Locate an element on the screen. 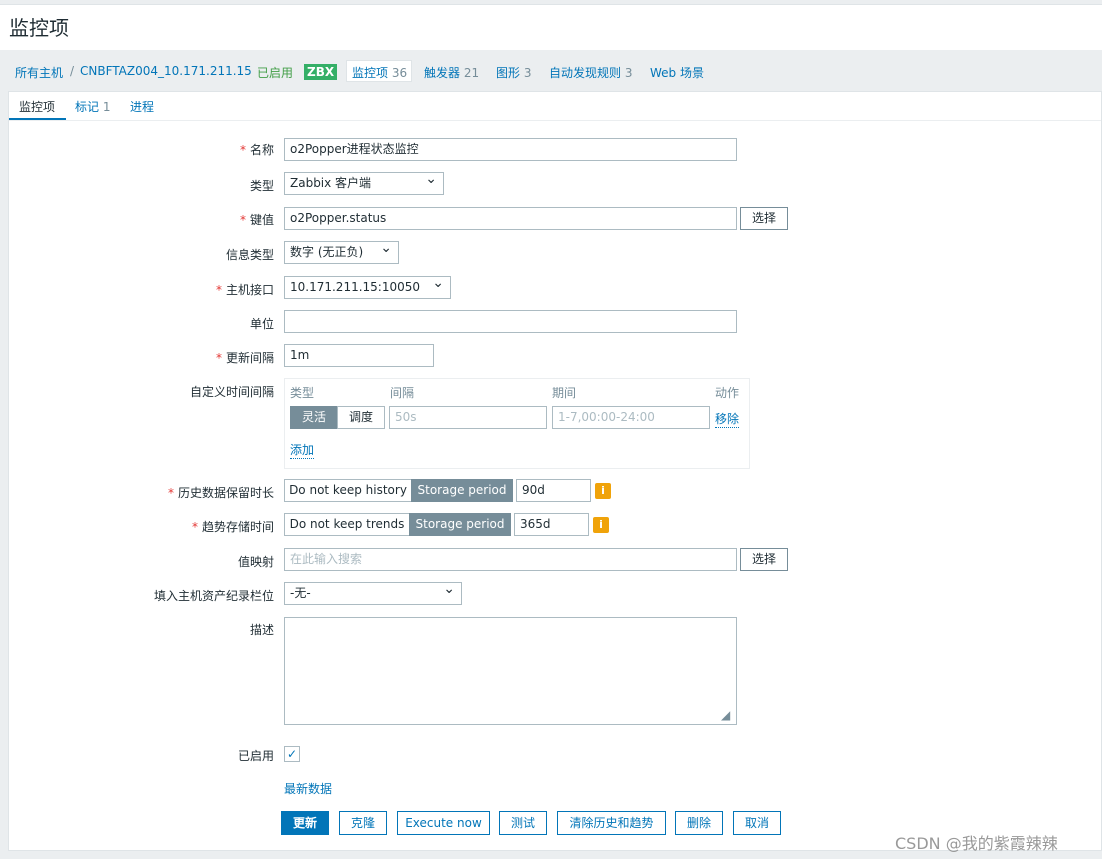  tab-preprocessing: 进程 is located at coordinates (142, 106).